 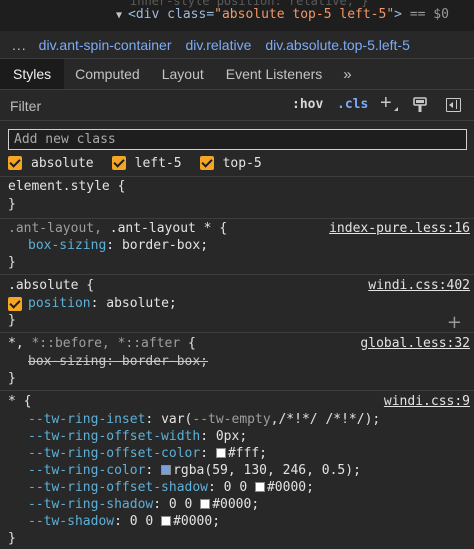 What do you see at coordinates (247, 453) in the screenshot?
I see `declaration-value: #fff;` at bounding box center [247, 453].